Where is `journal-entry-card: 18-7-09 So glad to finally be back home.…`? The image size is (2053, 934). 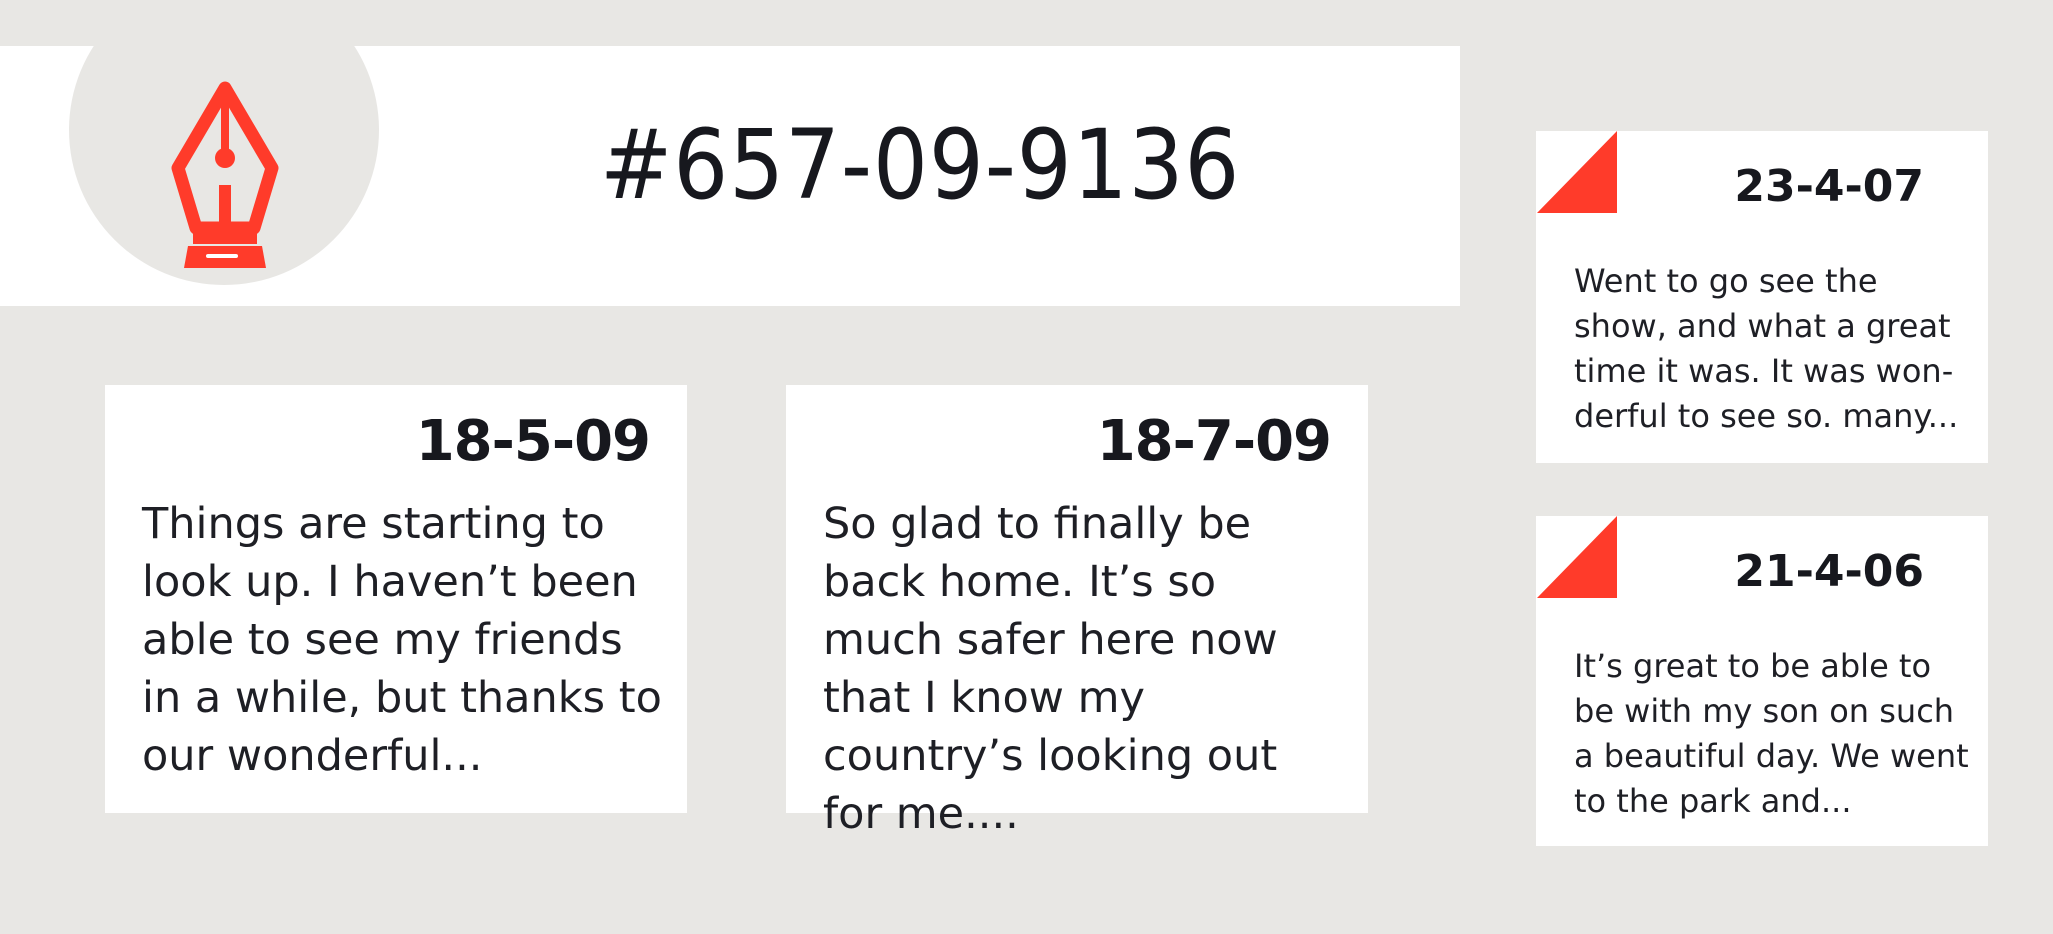 journal-entry-card: 18-7-09 So glad to finally be back home.… is located at coordinates (1077, 612).